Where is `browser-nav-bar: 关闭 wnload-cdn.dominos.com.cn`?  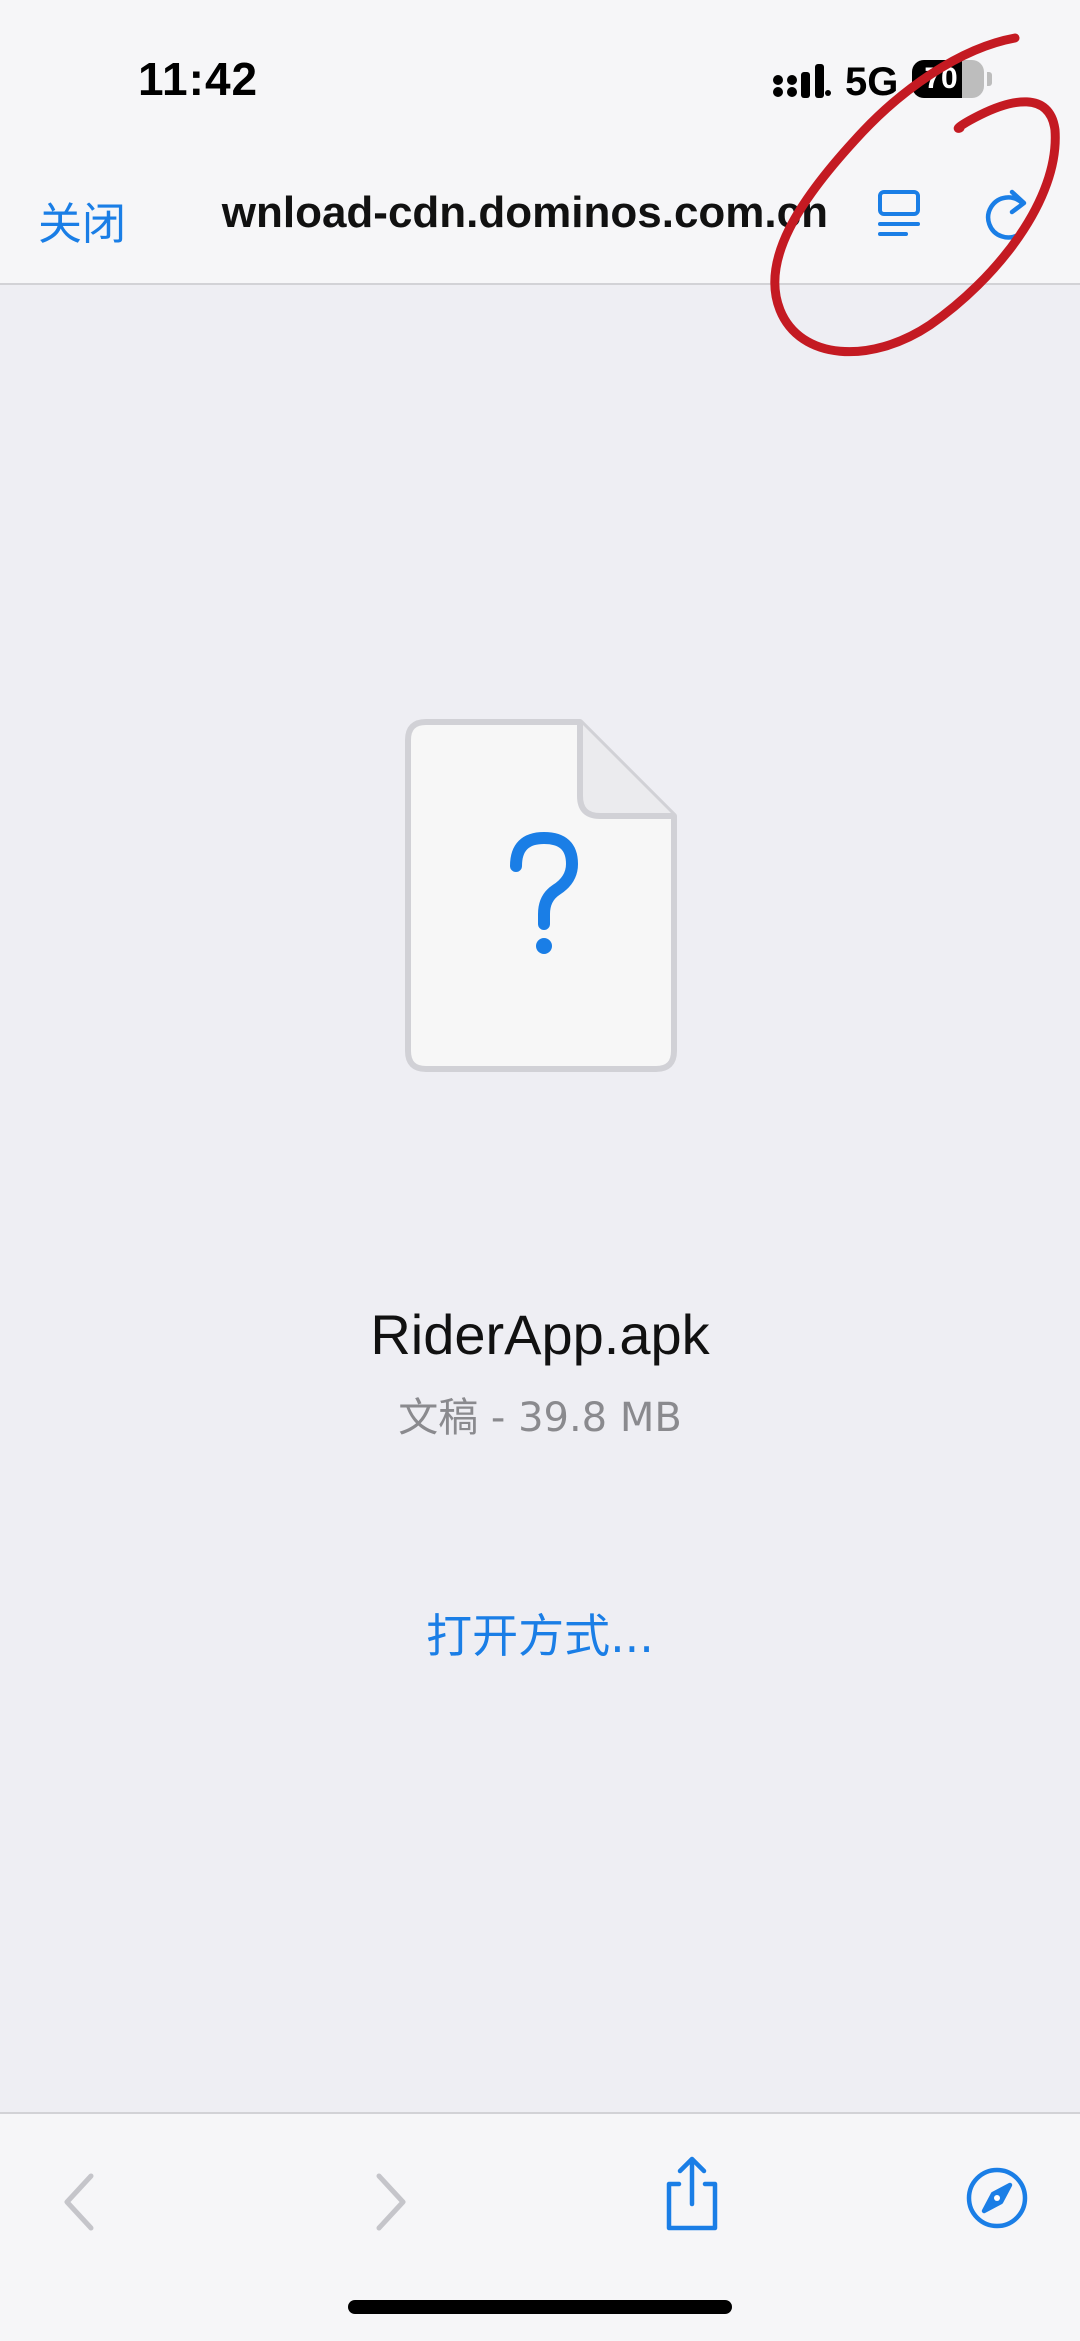 browser-nav-bar: 关闭 wnload-cdn.dominos.com.cn is located at coordinates (540, 217).